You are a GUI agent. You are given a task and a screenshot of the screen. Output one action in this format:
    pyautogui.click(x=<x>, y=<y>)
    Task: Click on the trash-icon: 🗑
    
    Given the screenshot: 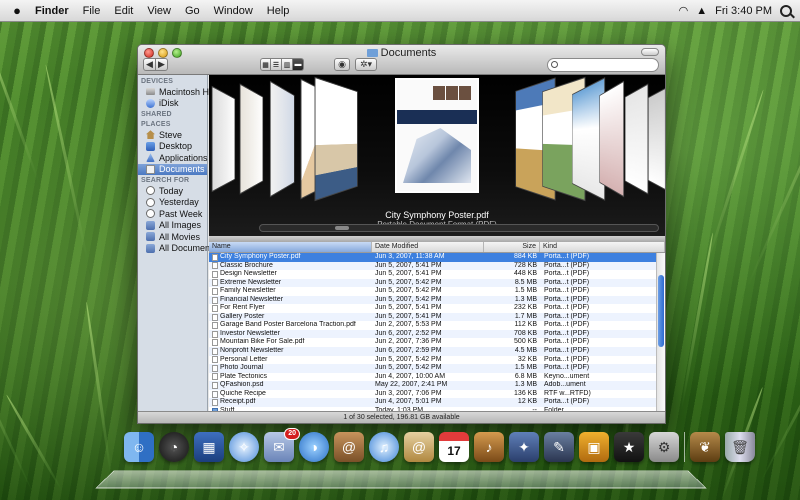 What is the action you would take?
    pyautogui.click(x=740, y=447)
    